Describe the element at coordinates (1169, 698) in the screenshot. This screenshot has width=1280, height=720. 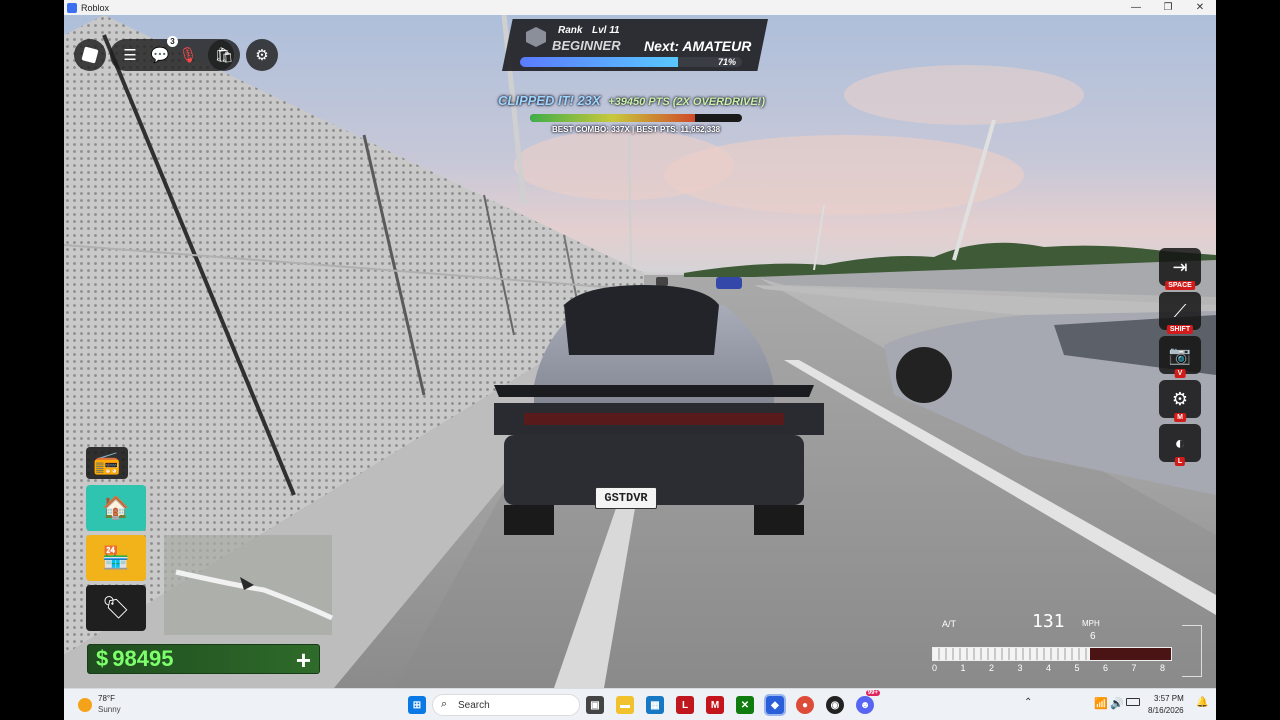
I see `clock-time: 3:57 PM` at that location.